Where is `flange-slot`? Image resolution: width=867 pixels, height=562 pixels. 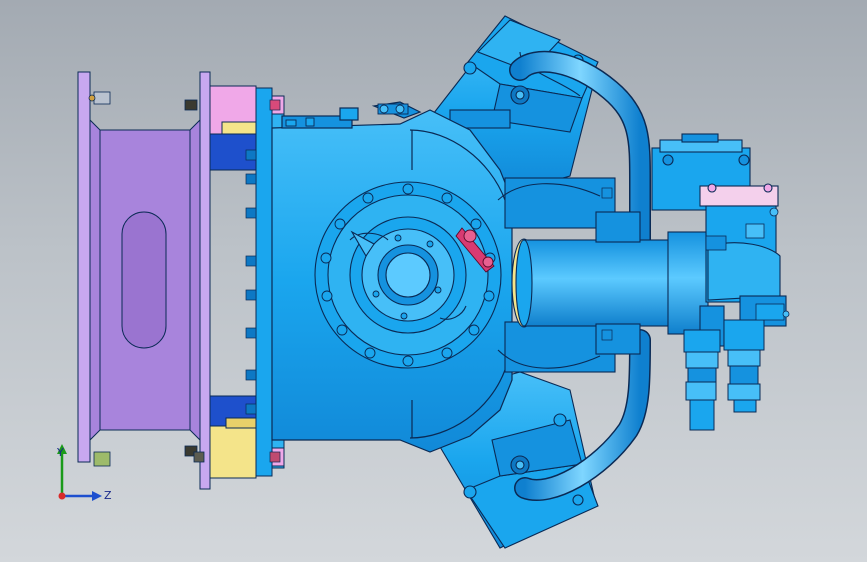
flange-slot is located at coordinates (144, 280).